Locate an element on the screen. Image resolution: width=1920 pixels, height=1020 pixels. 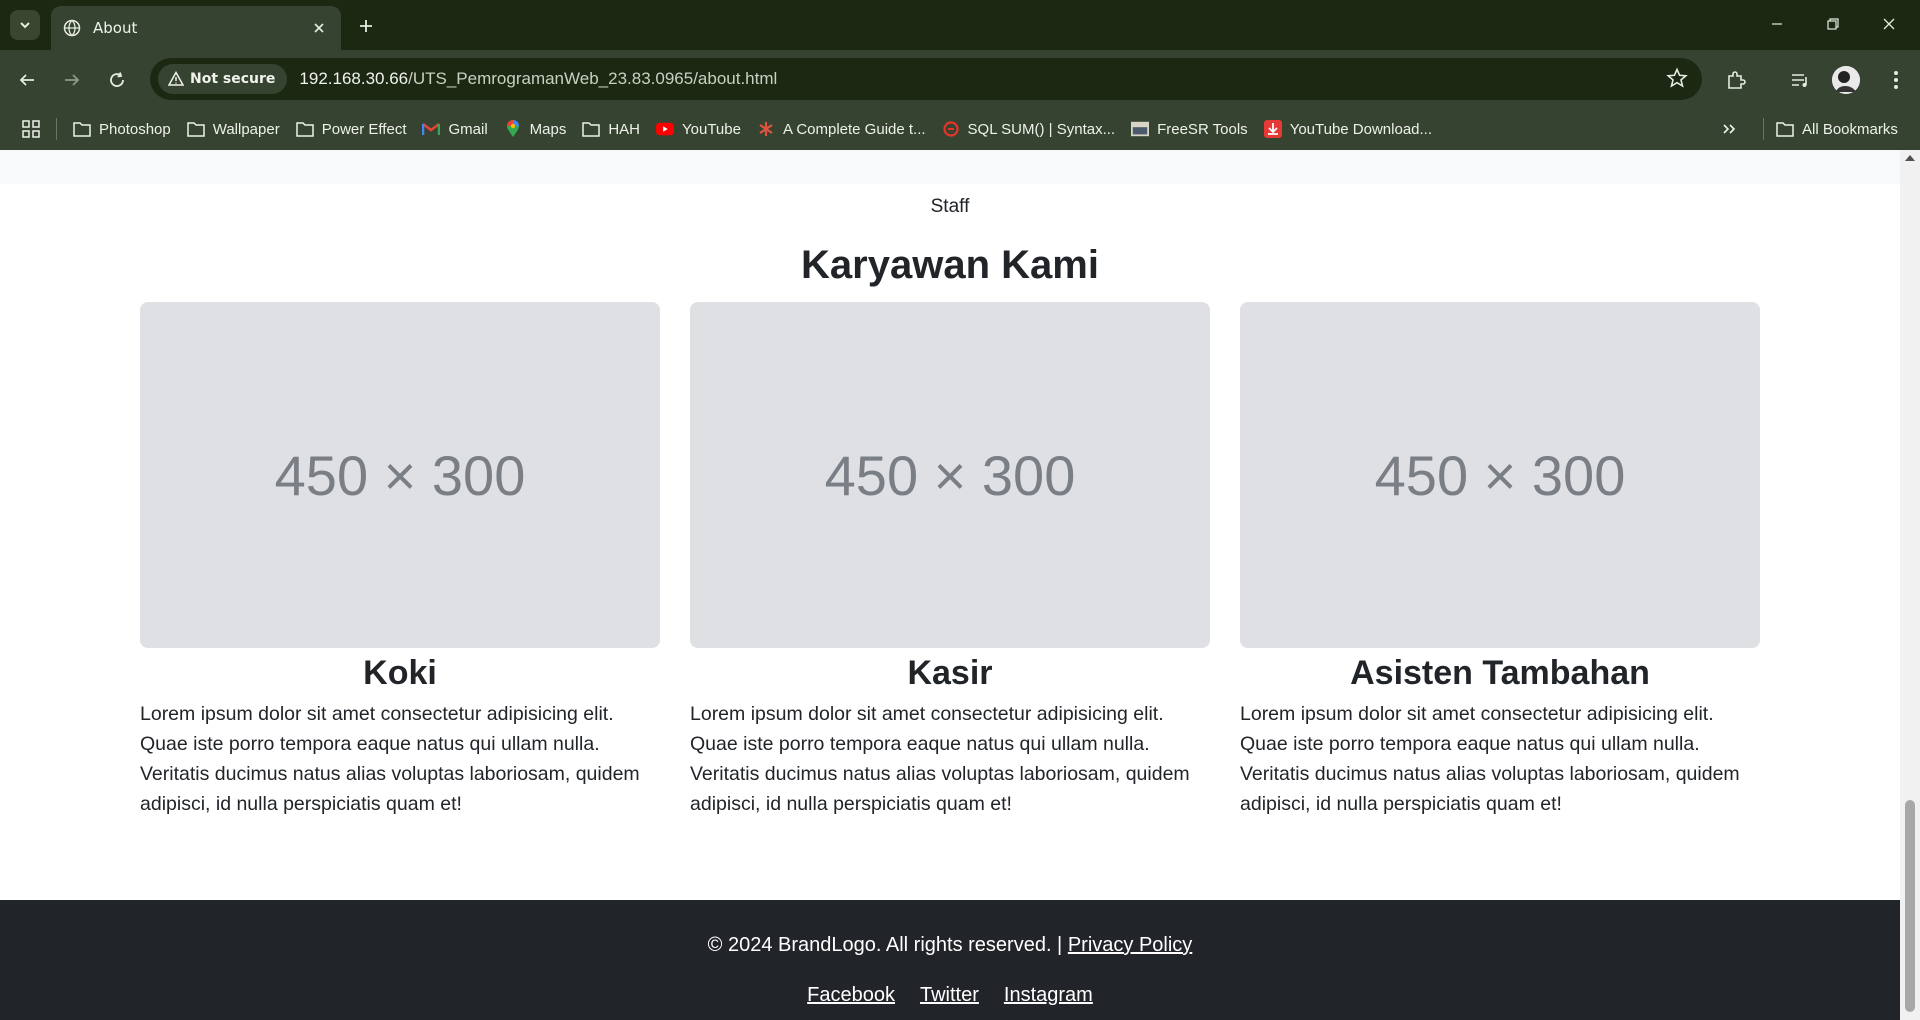
bookmark-wallpaper: Wallpaper is located at coordinates (233, 129).